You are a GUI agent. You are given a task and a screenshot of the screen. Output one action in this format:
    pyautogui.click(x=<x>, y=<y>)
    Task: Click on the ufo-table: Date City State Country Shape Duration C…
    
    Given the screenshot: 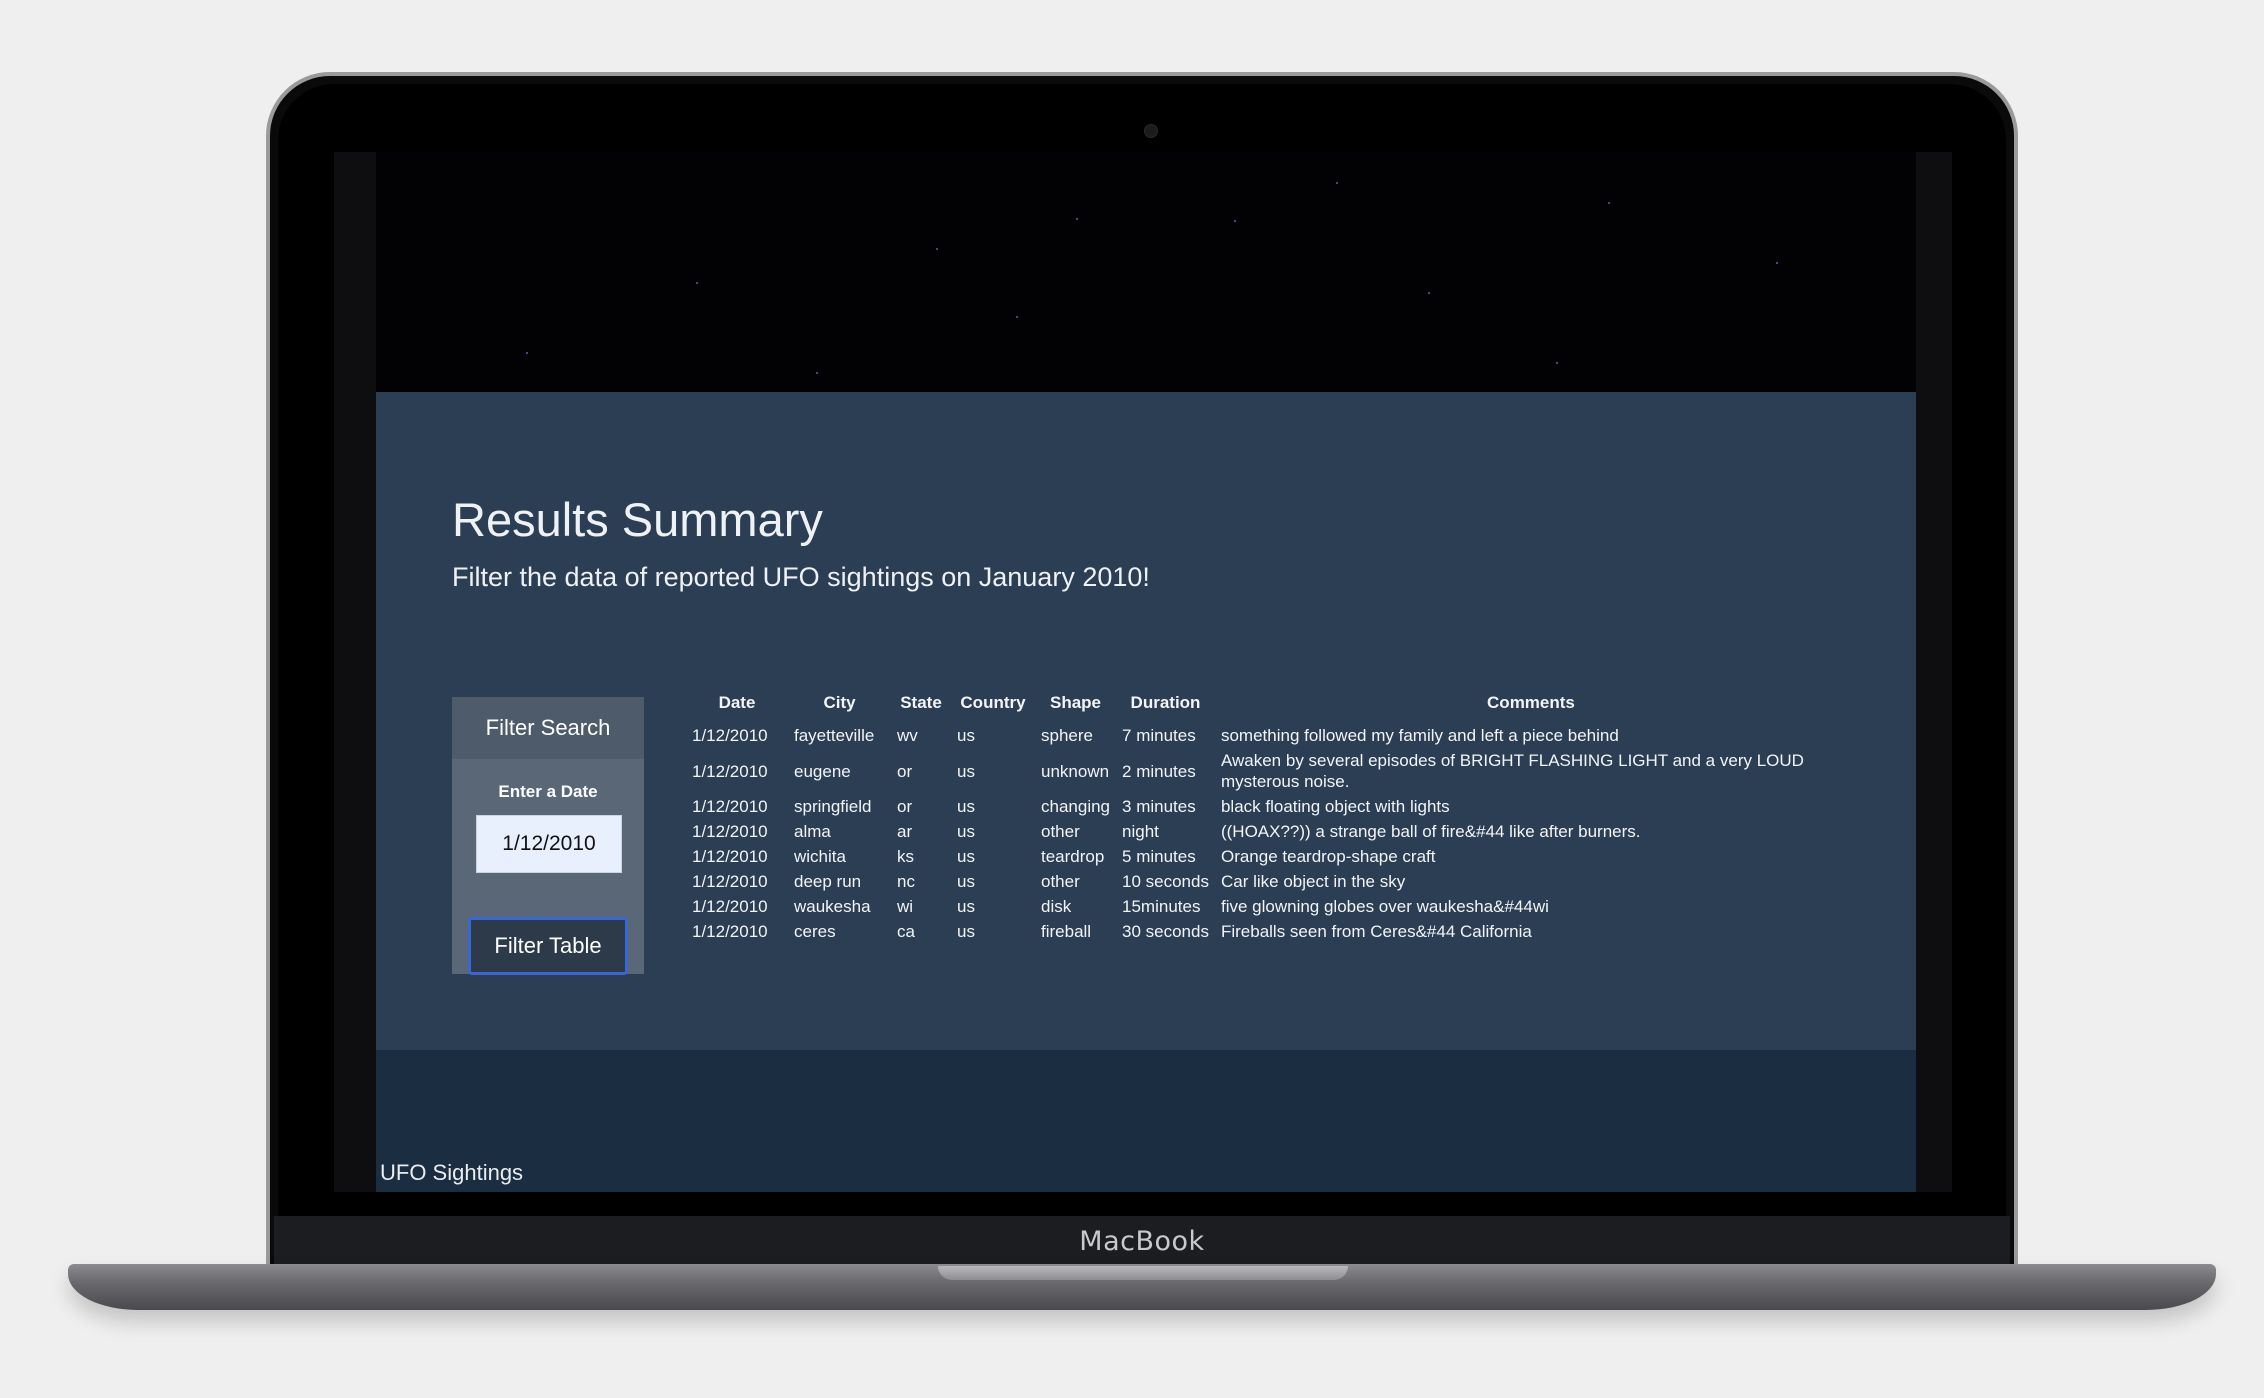 What is the action you would take?
    pyautogui.click(x=1266, y=816)
    